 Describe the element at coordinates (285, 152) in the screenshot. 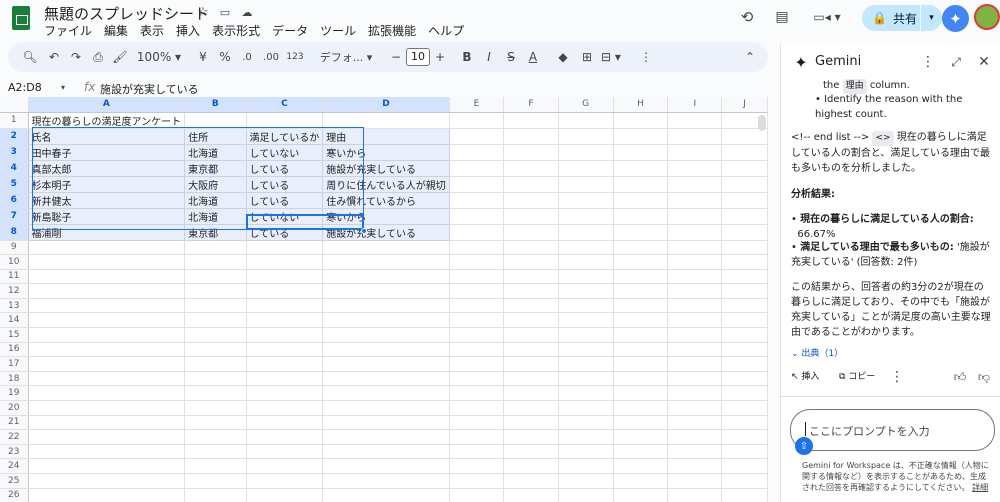

I see `cell: していない` at that location.